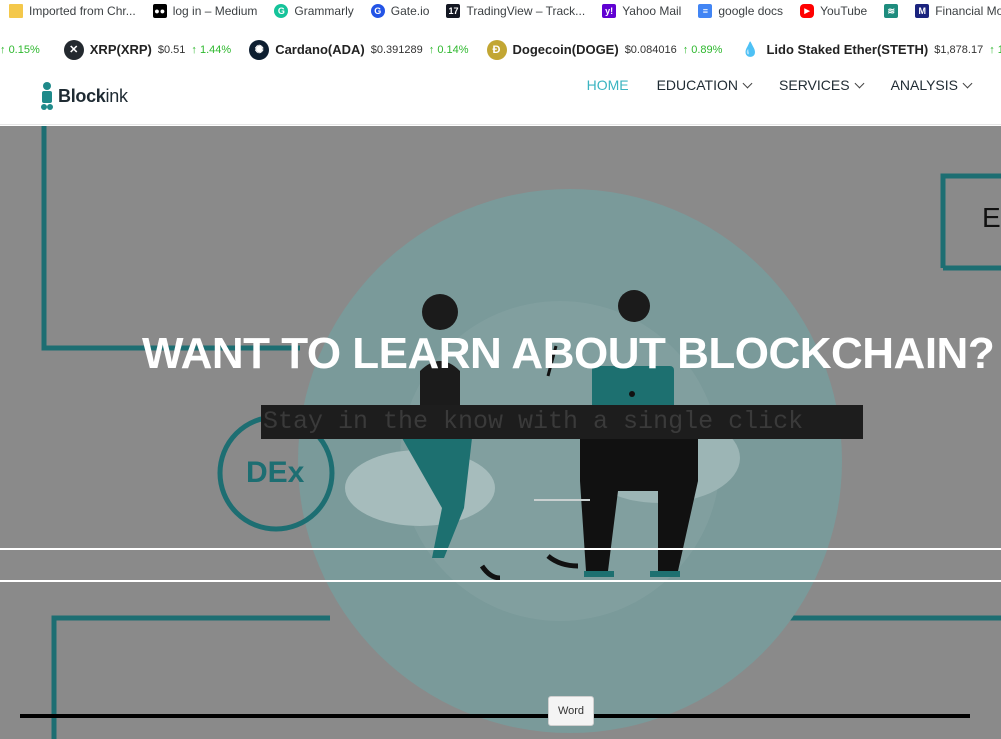  I want to click on xrp-icon: ✕, so click(73, 49).